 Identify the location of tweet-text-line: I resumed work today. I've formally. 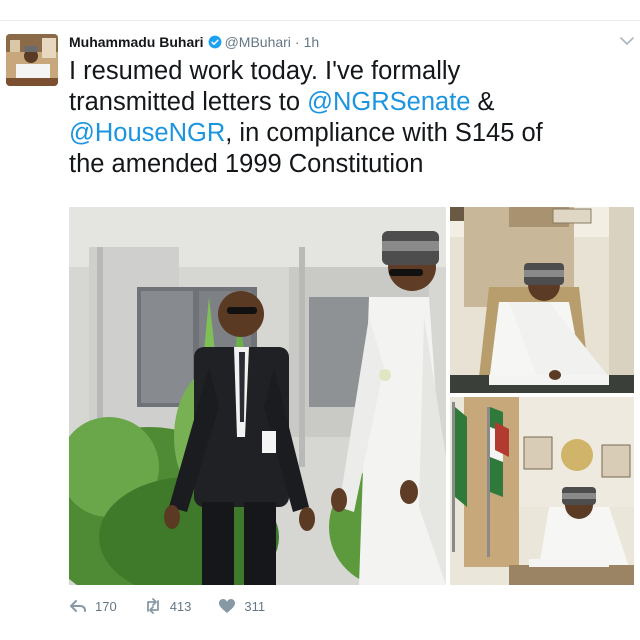
(351, 71).